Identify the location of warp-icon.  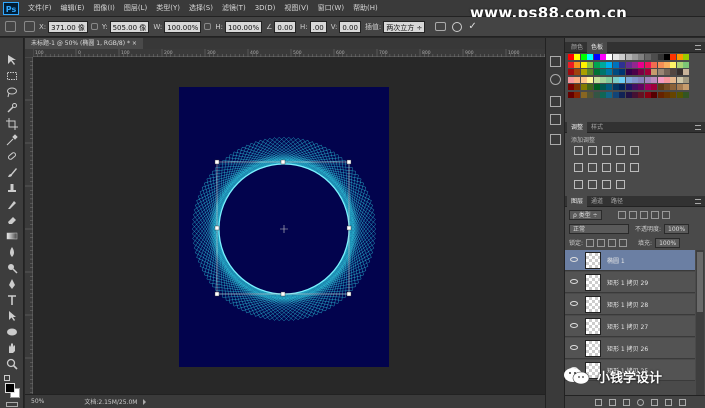
(441, 26).